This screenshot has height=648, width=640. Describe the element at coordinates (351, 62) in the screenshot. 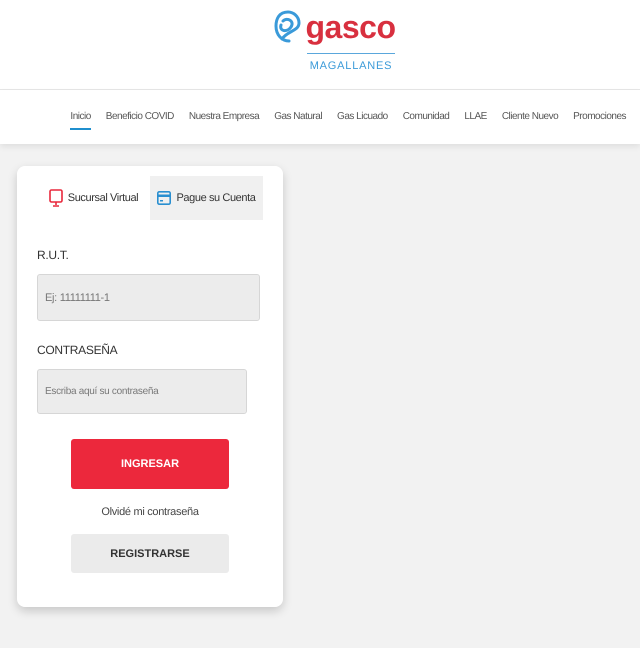

I see `logo-region: MAGALLANES` at that location.